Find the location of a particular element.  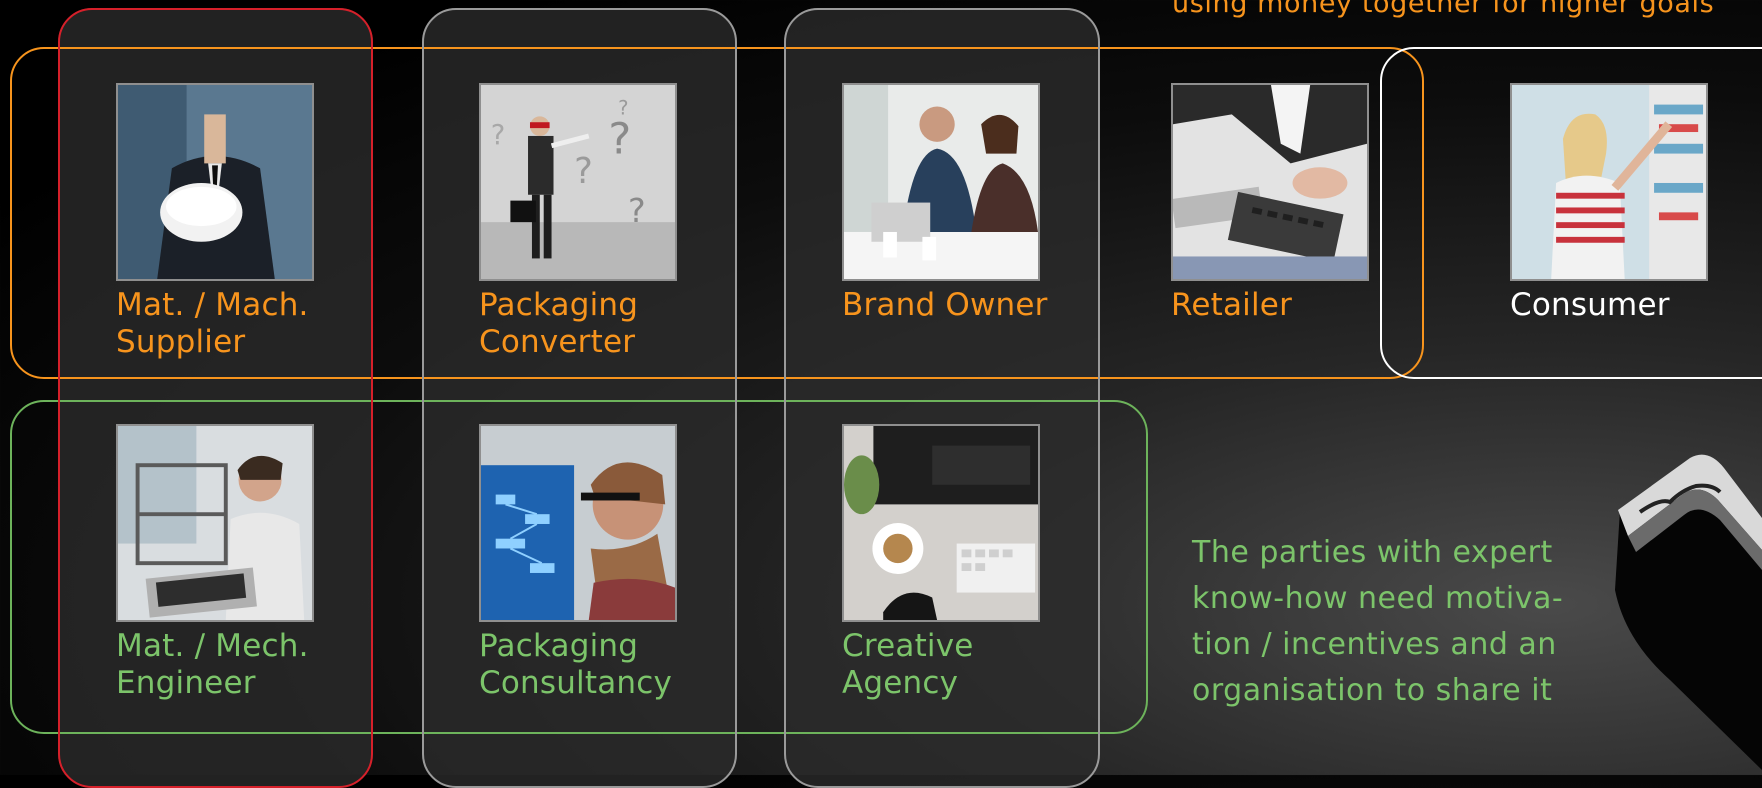

calculator-image is located at coordinates (1270, 182).